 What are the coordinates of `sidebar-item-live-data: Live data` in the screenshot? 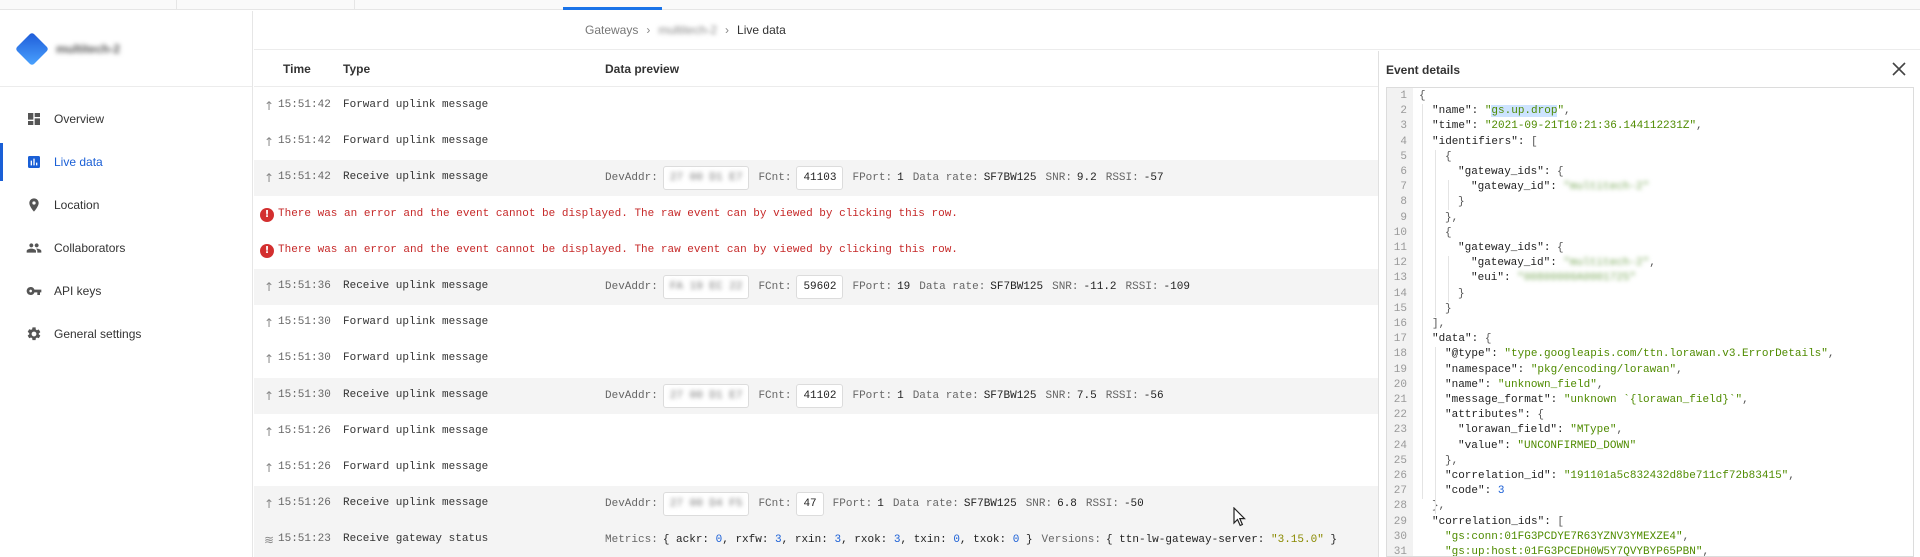 It's located at (126, 162).